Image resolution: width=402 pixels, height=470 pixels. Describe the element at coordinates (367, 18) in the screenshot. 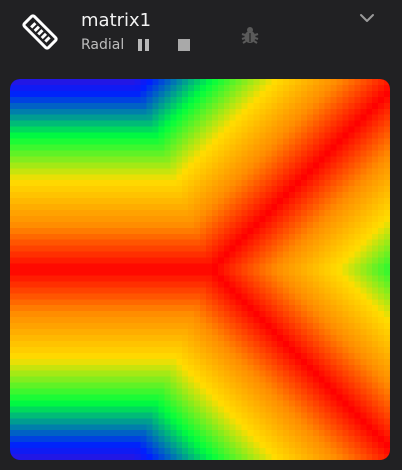

I see `chevron-down-icon` at that location.